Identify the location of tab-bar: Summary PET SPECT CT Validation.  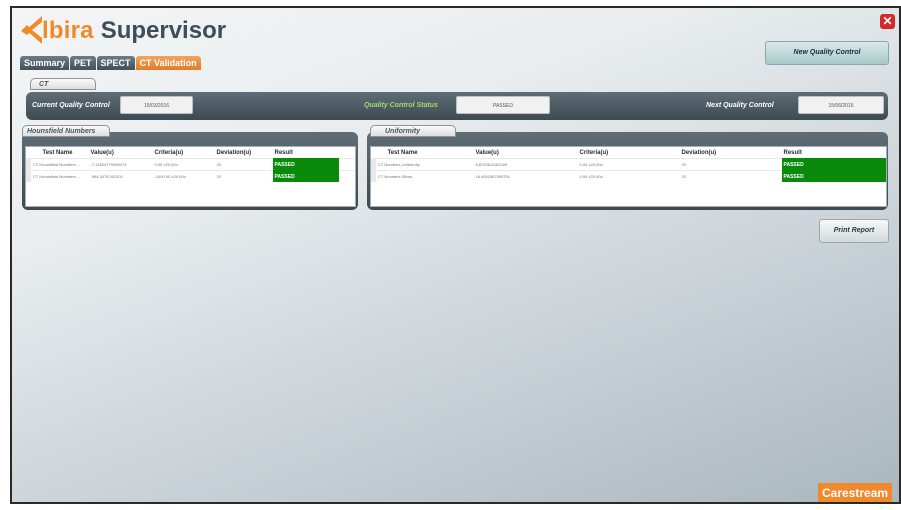
(110, 63).